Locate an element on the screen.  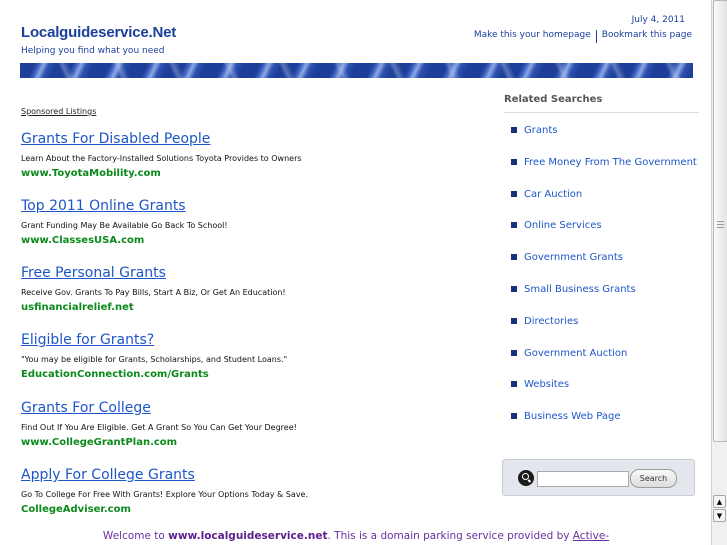
related-divider is located at coordinates (601, 112).